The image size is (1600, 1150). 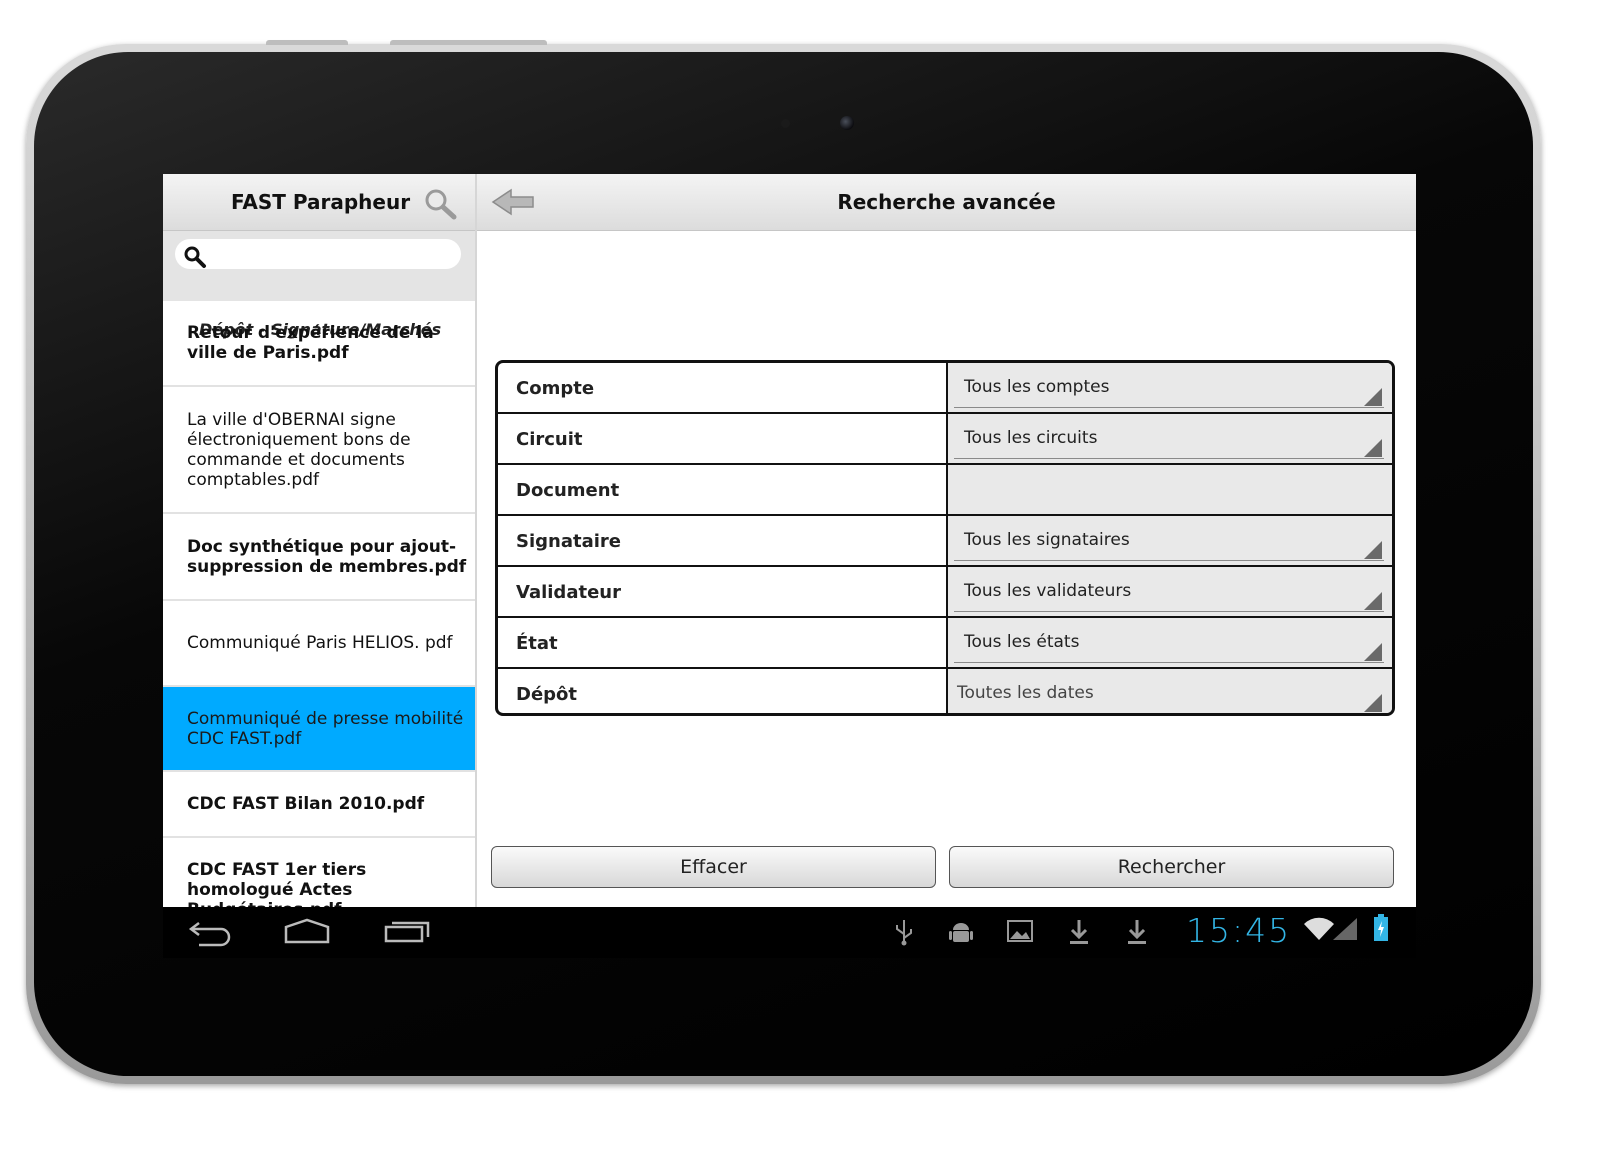 What do you see at coordinates (1345, 929) in the screenshot?
I see `signal-icon` at bounding box center [1345, 929].